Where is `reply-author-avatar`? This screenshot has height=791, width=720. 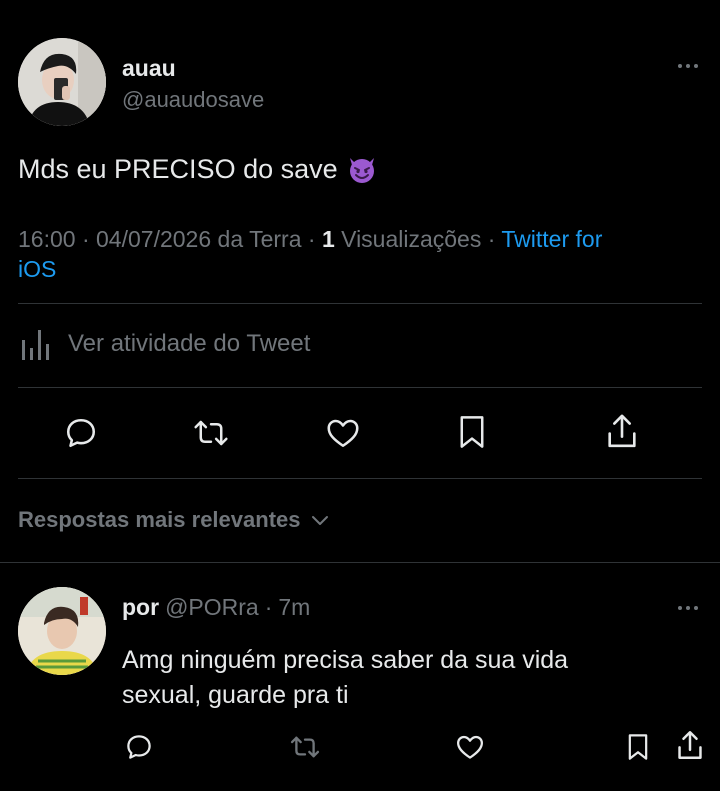 reply-author-avatar is located at coordinates (62, 631).